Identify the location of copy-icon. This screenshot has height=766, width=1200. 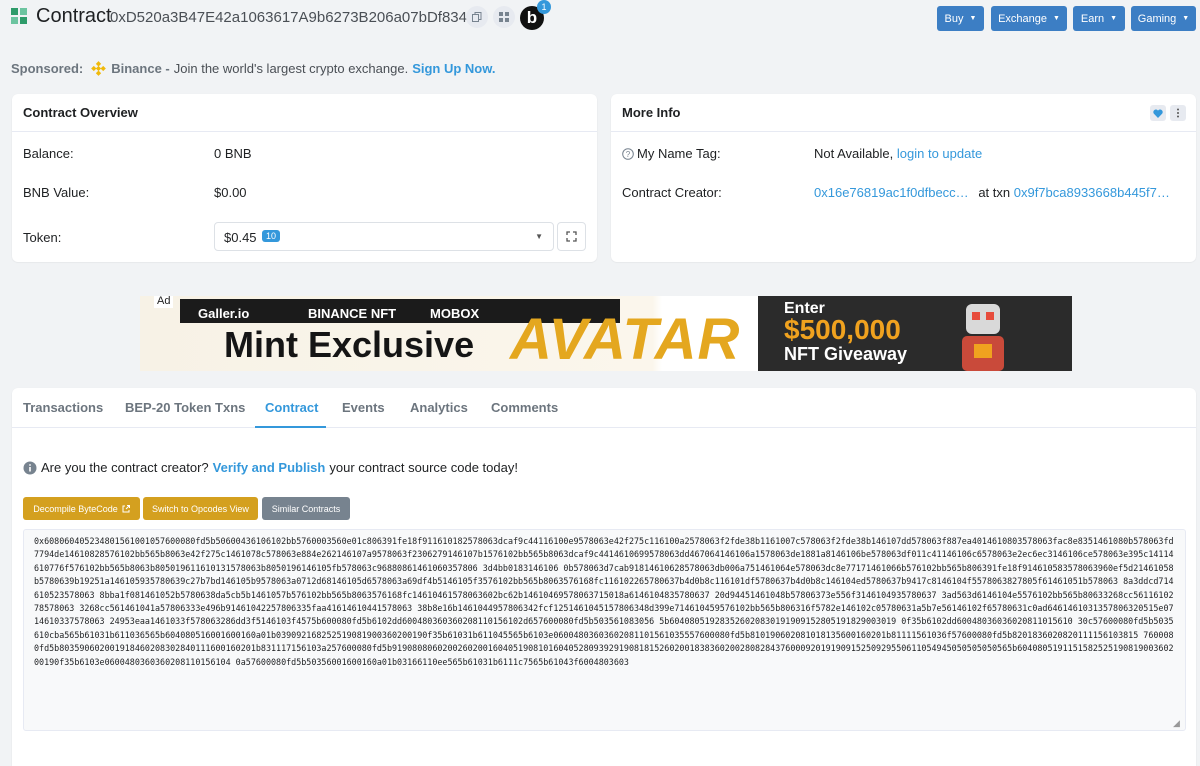
(477, 17).